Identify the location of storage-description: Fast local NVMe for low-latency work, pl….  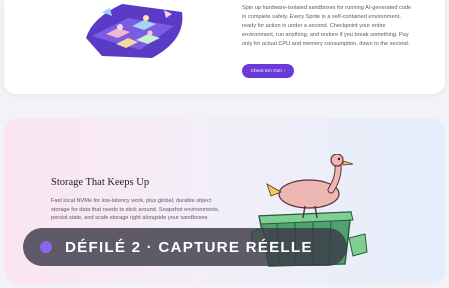
(135, 210).